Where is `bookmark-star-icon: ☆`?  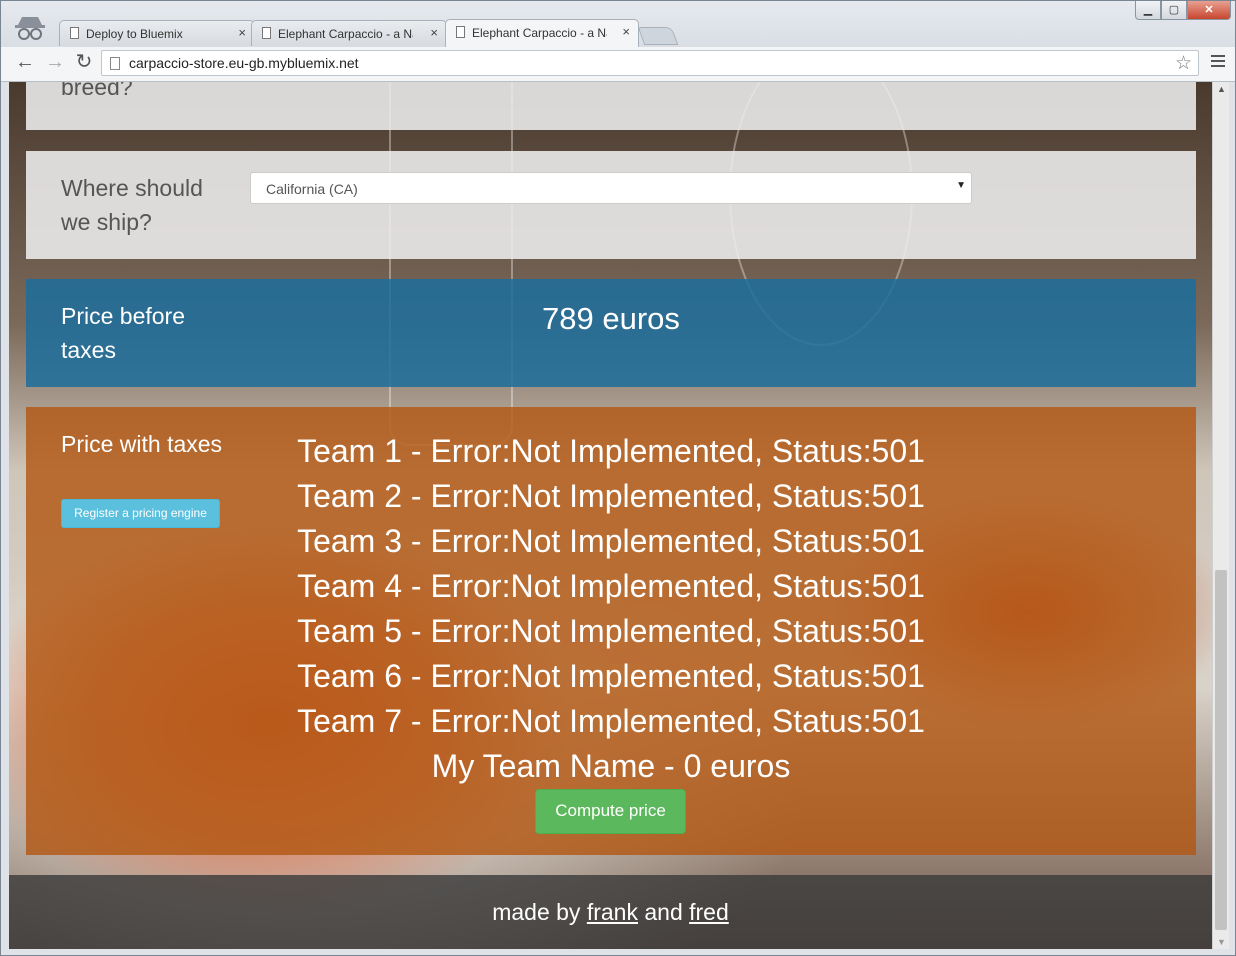
bookmark-star-icon: ☆ is located at coordinates (1183, 63).